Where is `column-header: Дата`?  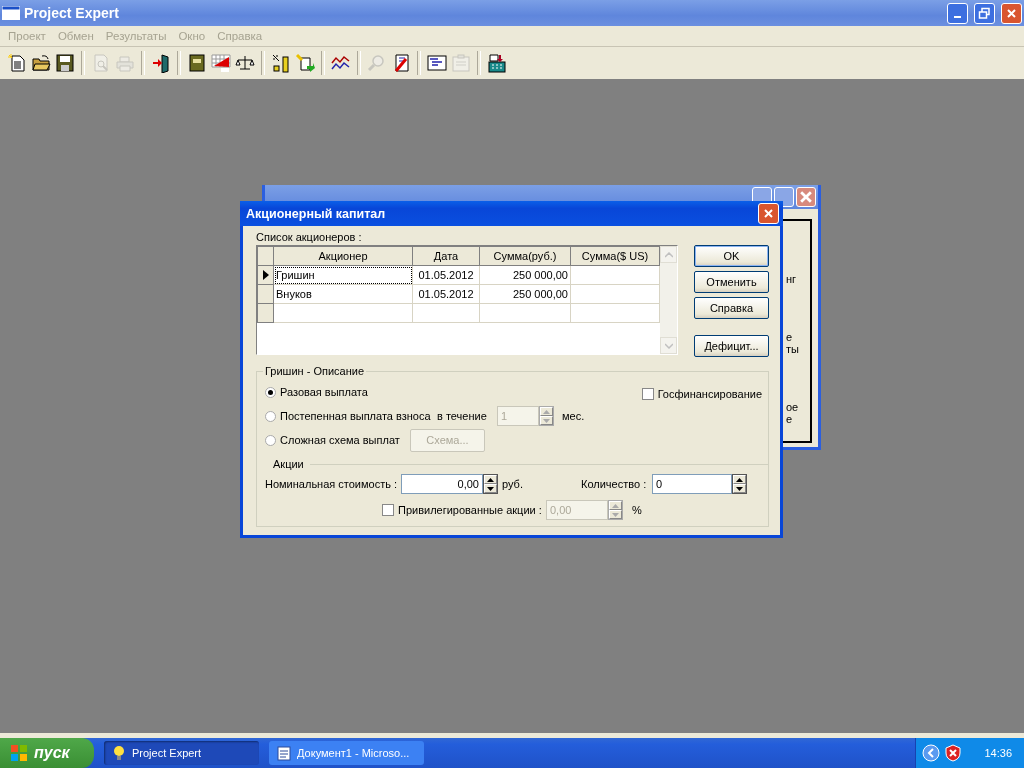 column-header: Дата is located at coordinates (446, 256).